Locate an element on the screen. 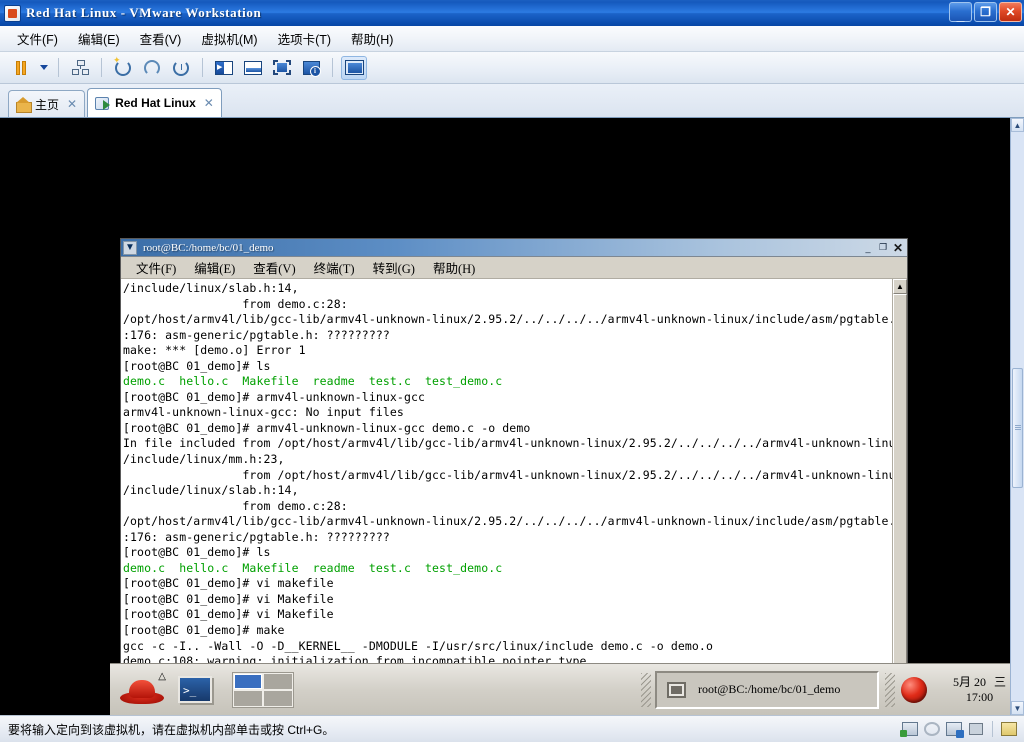 The width and height of the screenshot is (1024, 742). tab-home: 主页 ✕ is located at coordinates (47, 103).